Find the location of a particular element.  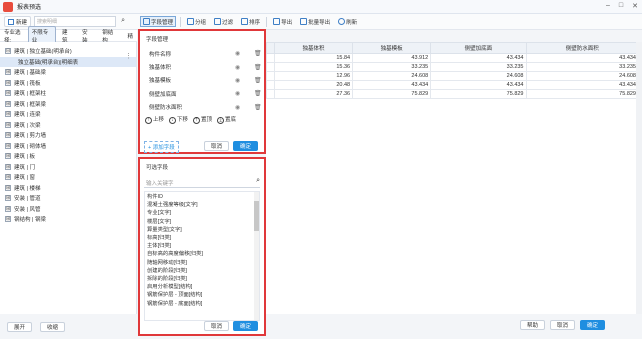

list-item: 主体[归类] is located at coordinates (202, 245).